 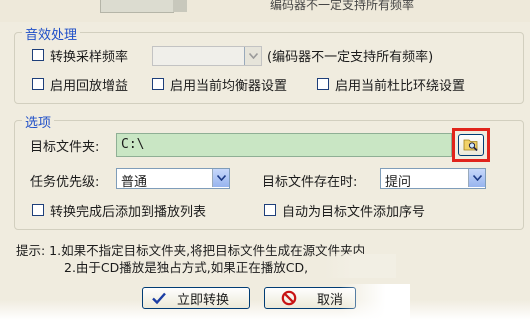 What do you see at coordinates (354, 212) in the screenshot?
I see `add-sequence-label: 自动为目标文件添加序号` at bounding box center [354, 212].